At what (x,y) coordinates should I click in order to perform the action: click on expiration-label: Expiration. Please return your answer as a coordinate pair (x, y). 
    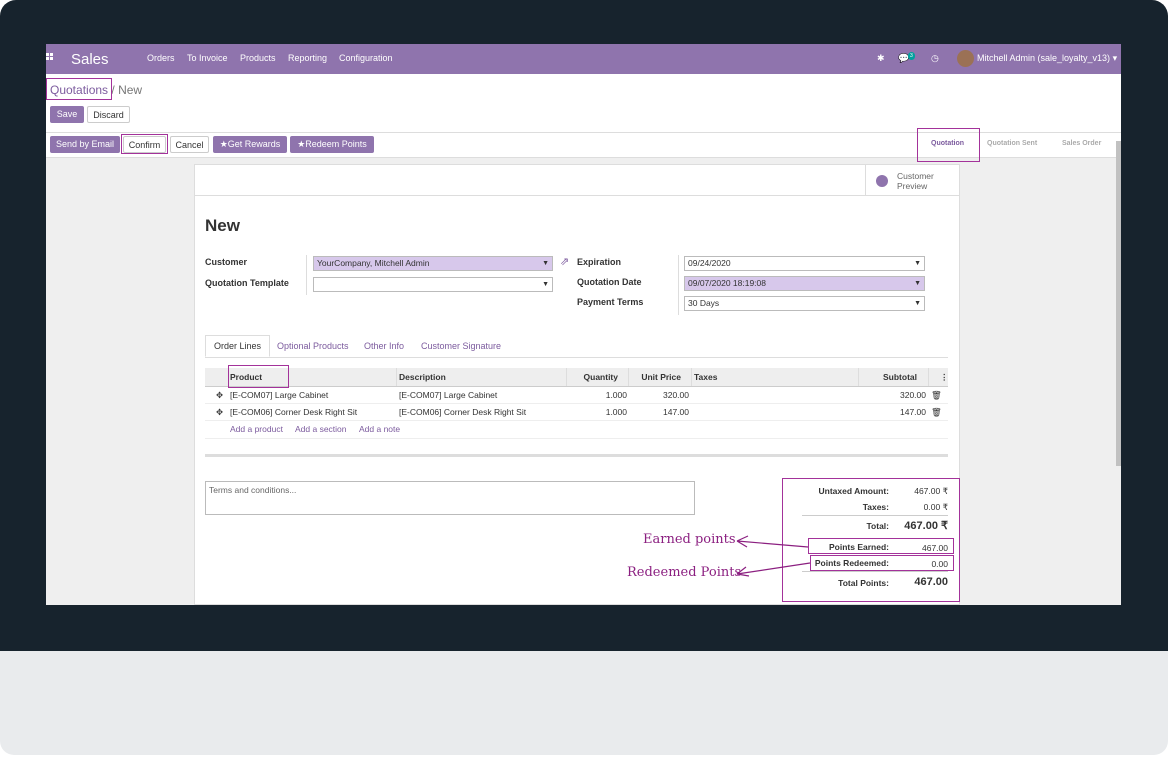
    Looking at the image, I should click on (599, 262).